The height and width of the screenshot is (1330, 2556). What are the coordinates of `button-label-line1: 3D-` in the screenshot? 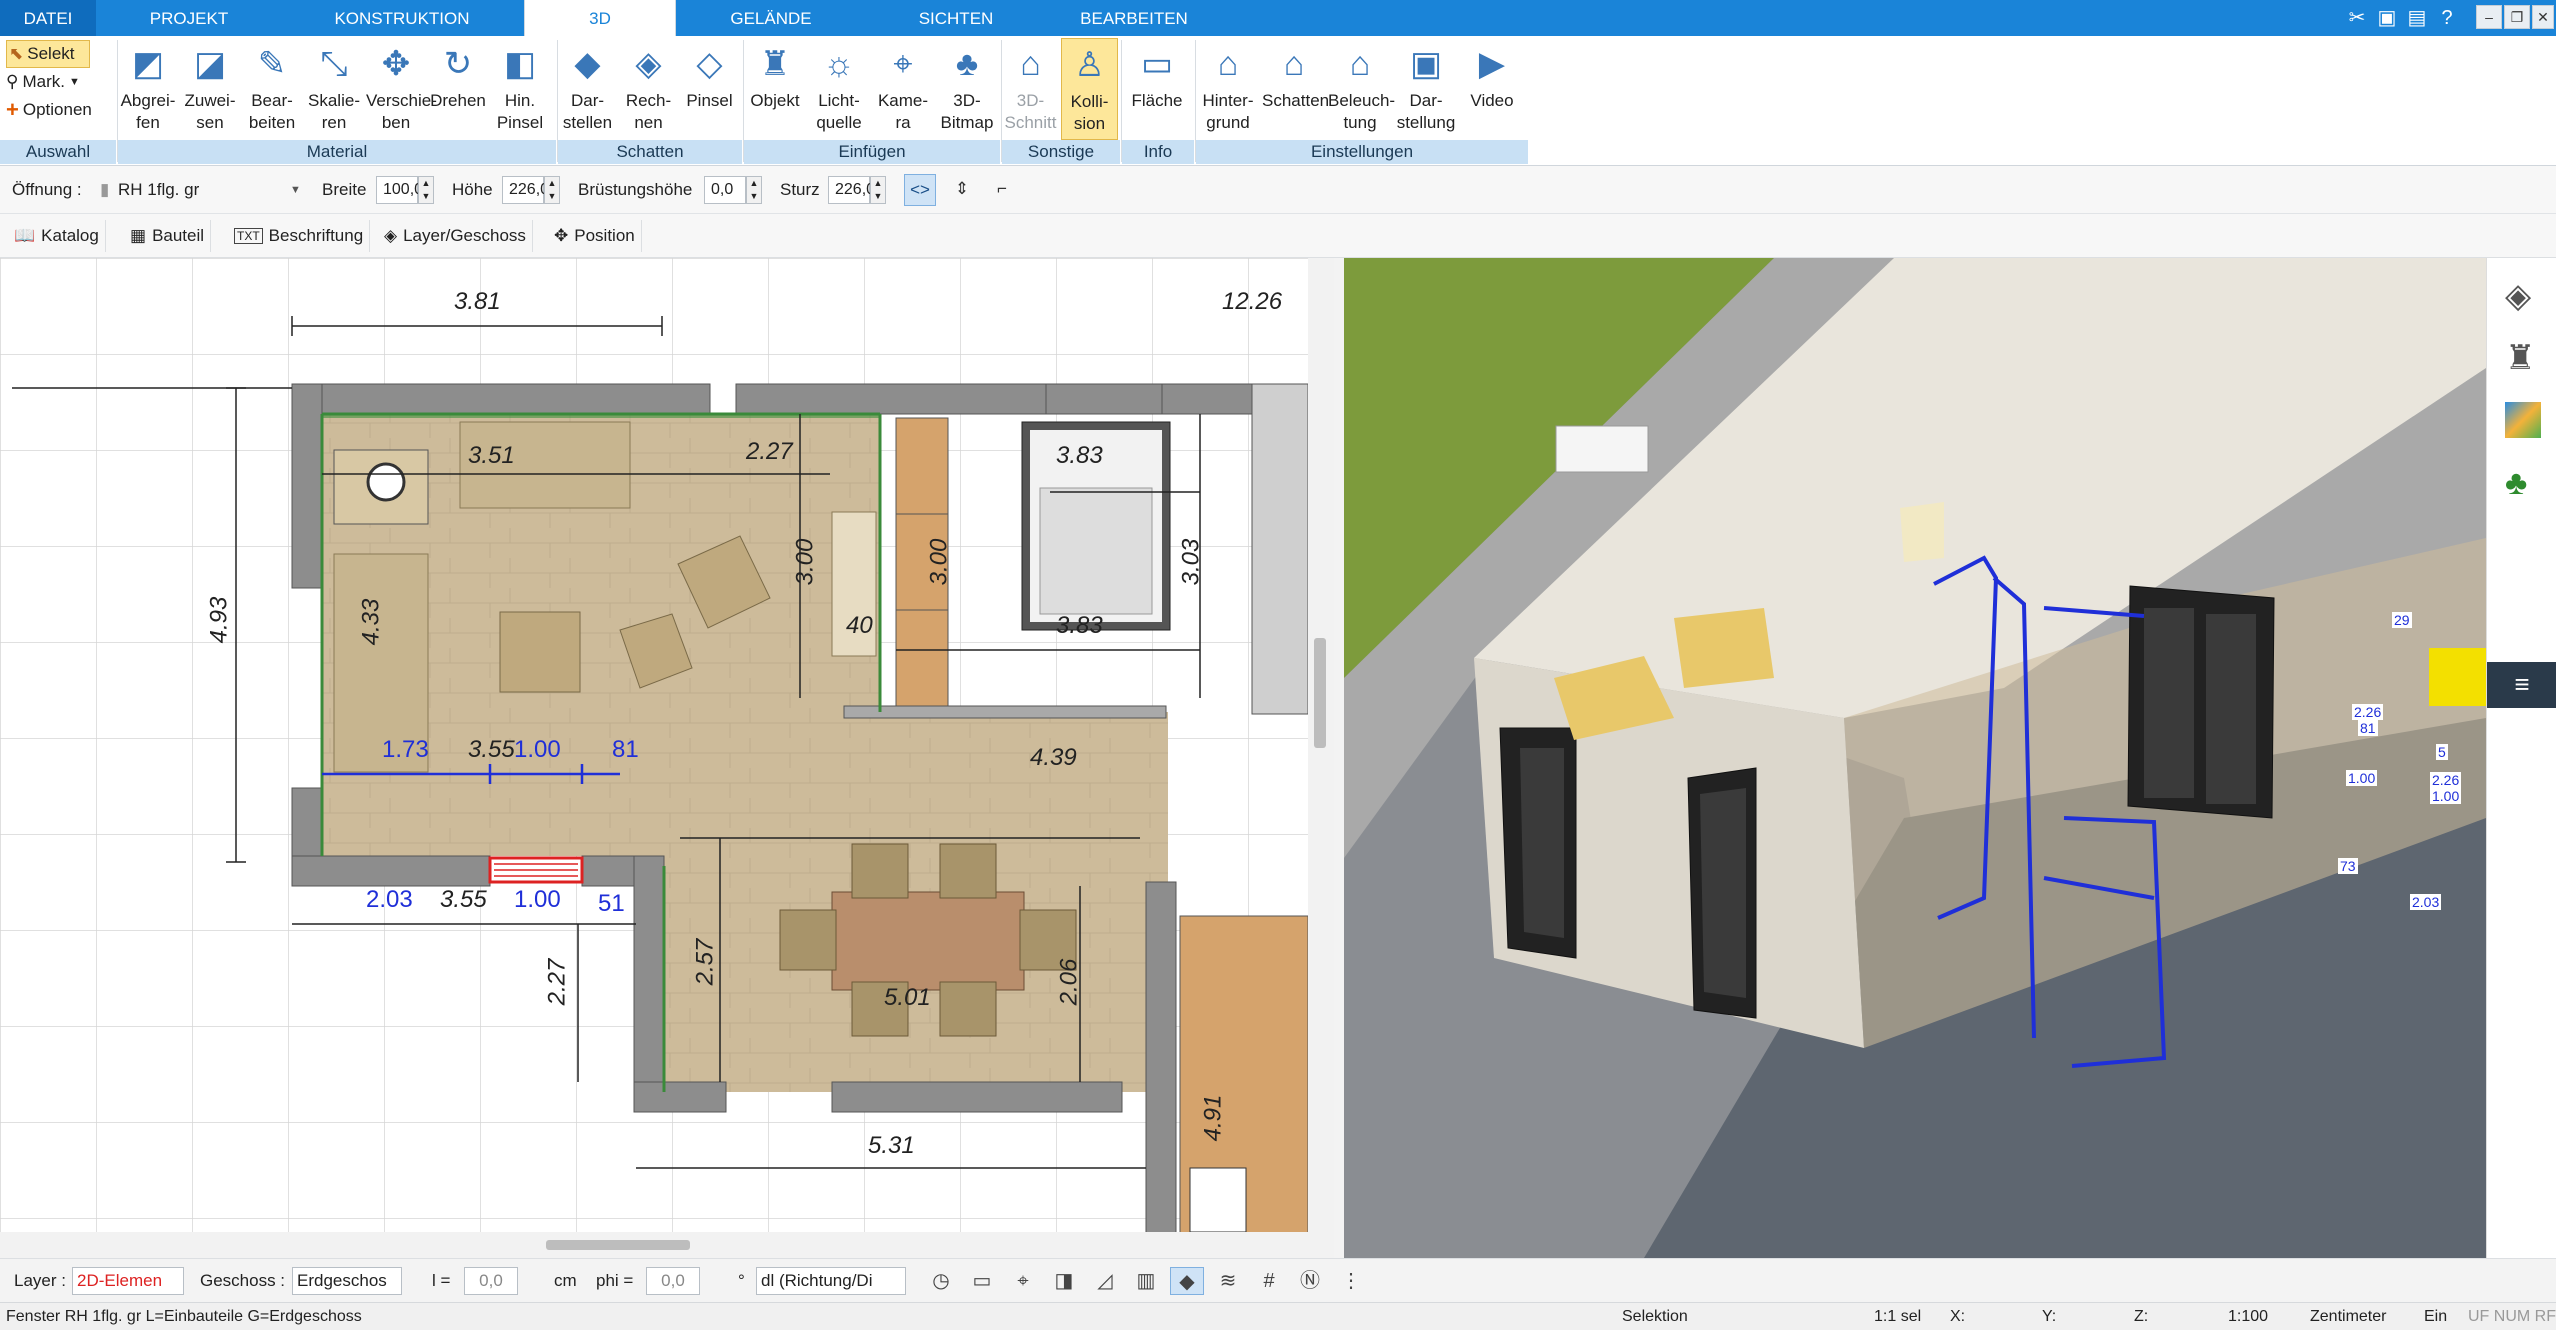 It's located at (967, 100).